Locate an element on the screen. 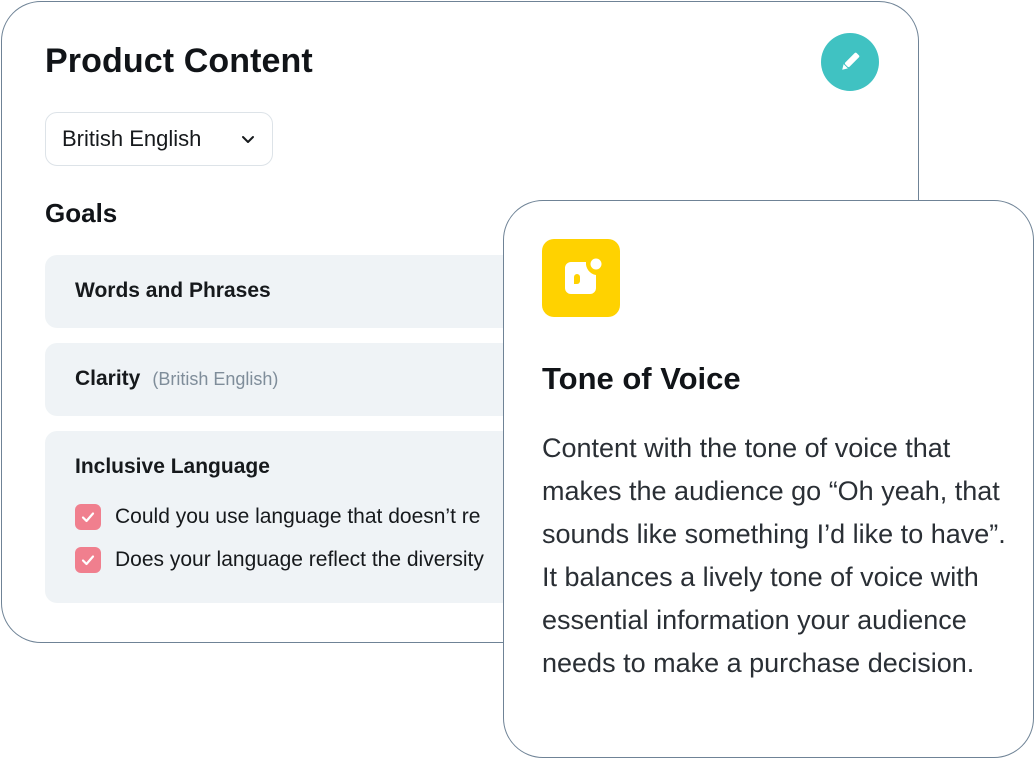  tone-title: Tone of Voice is located at coordinates (641, 378).